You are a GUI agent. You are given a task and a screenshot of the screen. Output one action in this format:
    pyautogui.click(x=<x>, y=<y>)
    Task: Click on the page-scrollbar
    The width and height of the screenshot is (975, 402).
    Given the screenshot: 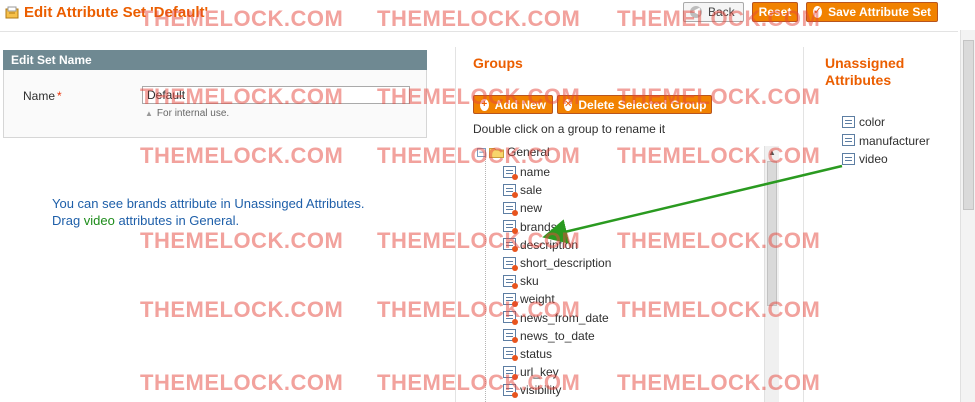 What is the action you would take?
    pyautogui.click(x=967, y=216)
    